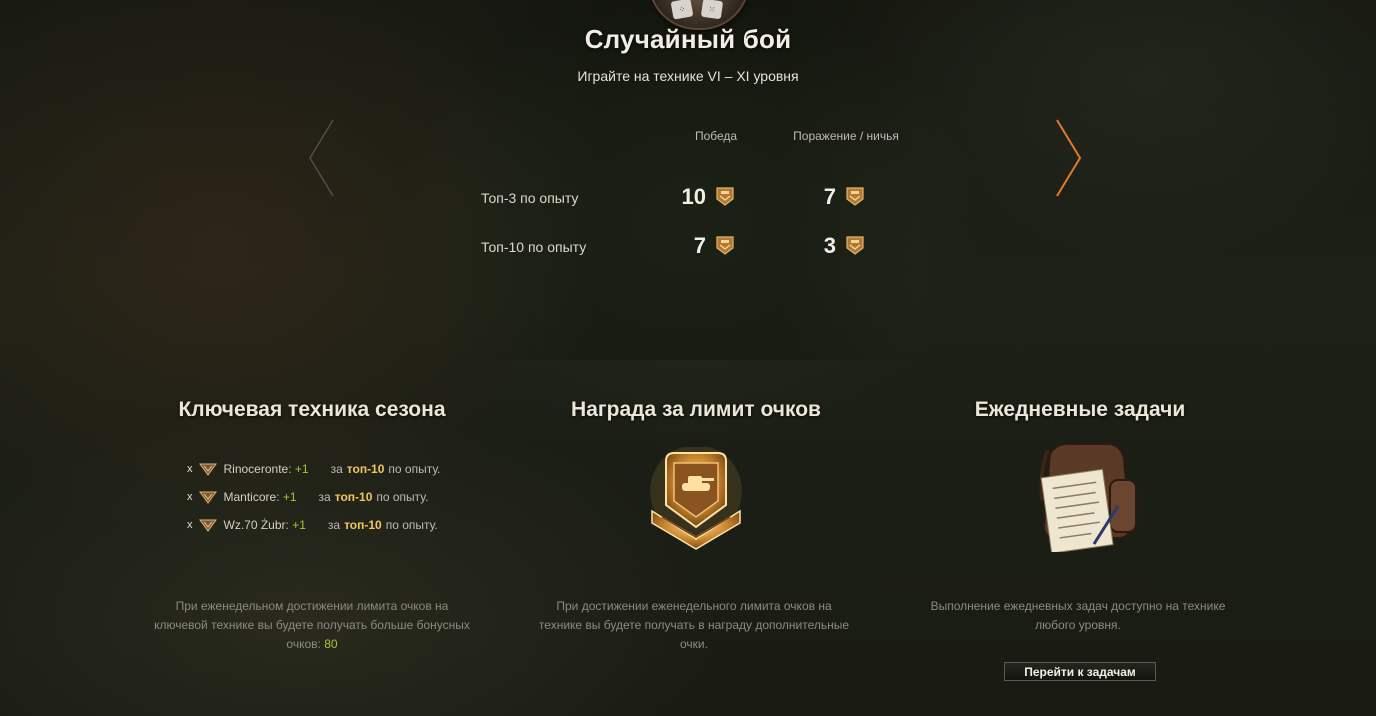 The width and height of the screenshot is (1376, 716). What do you see at coordinates (256, 469) in the screenshot?
I see `tank-name: Rinoceronte` at bounding box center [256, 469].